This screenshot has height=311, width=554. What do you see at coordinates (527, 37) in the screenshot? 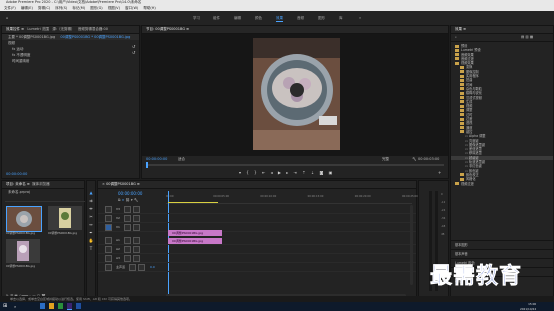
I see `accelerated-filter-icon: ▤ ▥ ▦` at bounding box center [527, 37].